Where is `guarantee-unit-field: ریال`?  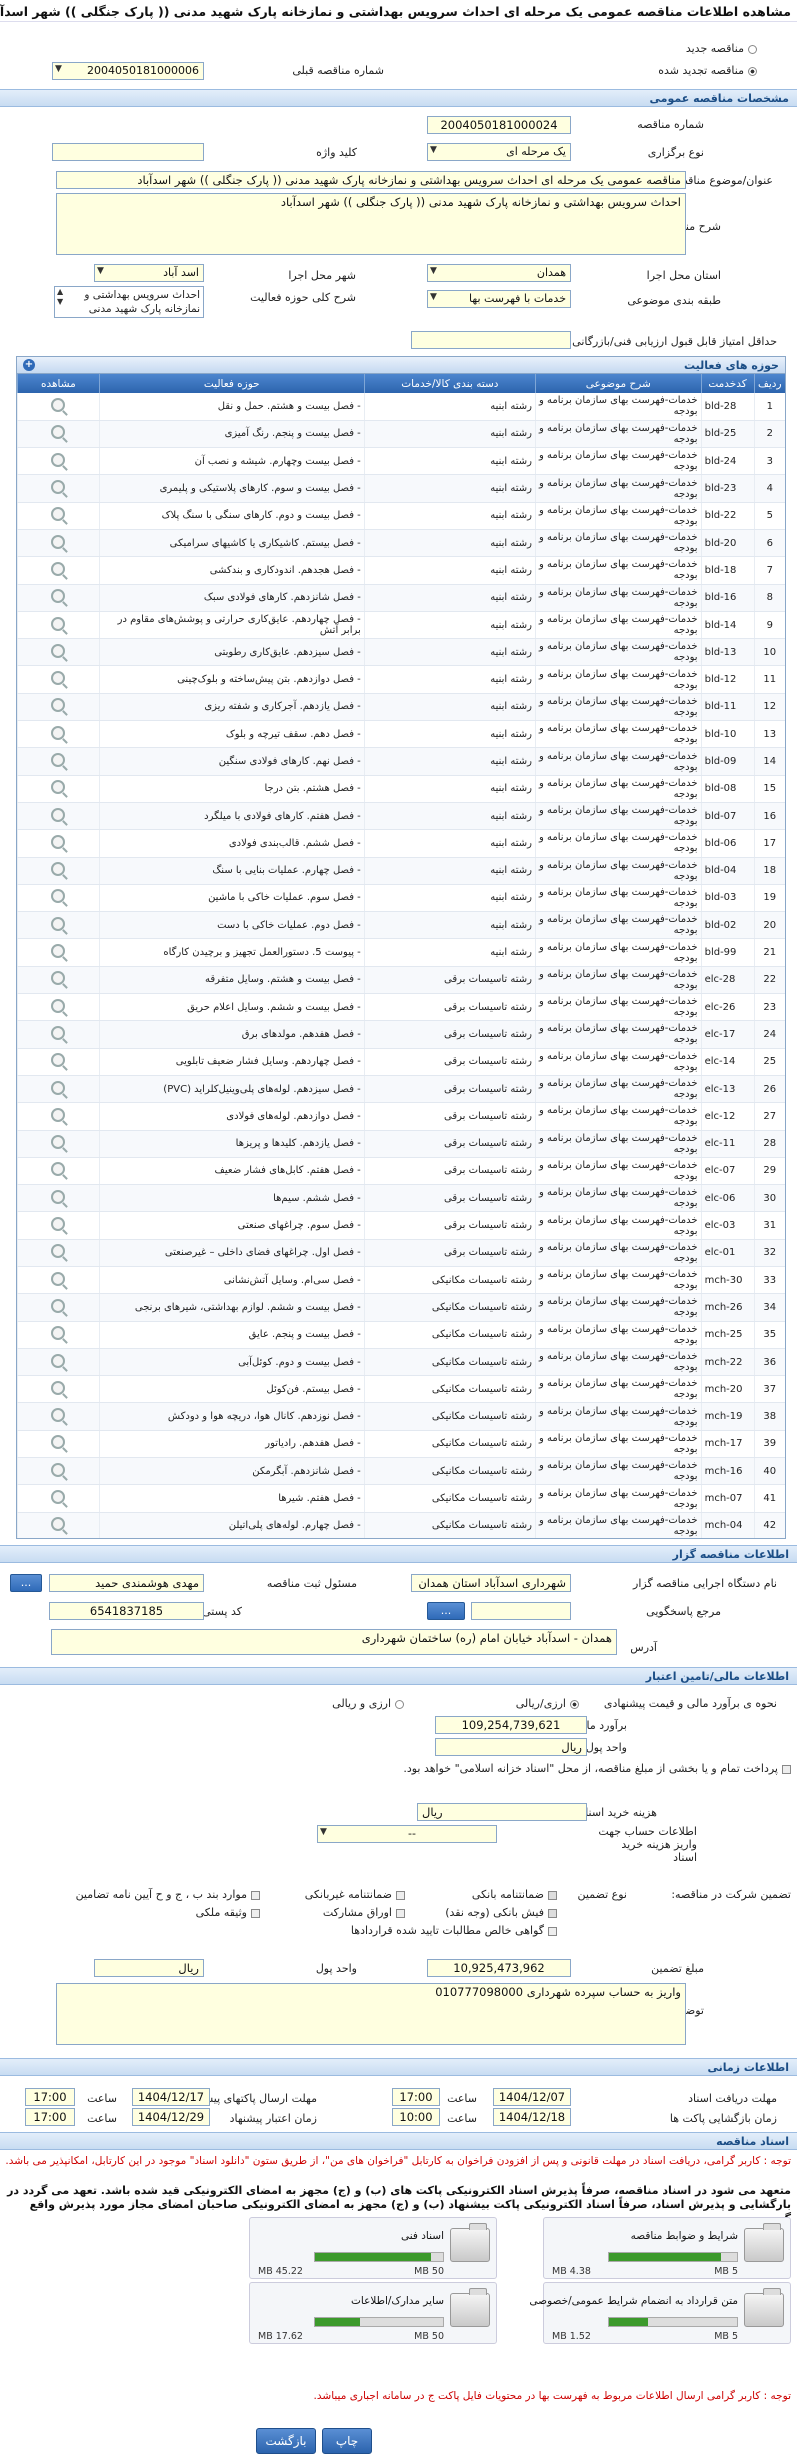 guarantee-unit-field: ریال is located at coordinates (149, 1968).